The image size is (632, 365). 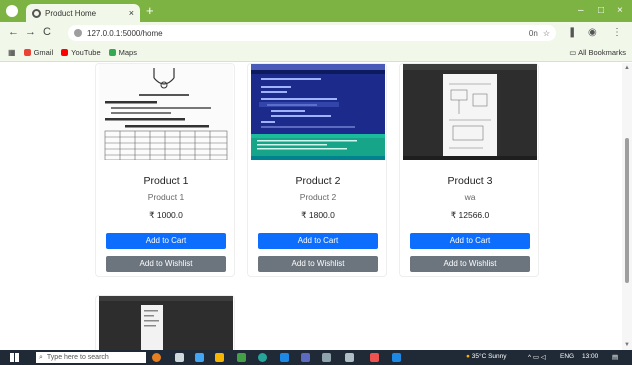 What do you see at coordinates (12, 52) in the screenshot?
I see `apps-icon: ▦` at bounding box center [12, 52].